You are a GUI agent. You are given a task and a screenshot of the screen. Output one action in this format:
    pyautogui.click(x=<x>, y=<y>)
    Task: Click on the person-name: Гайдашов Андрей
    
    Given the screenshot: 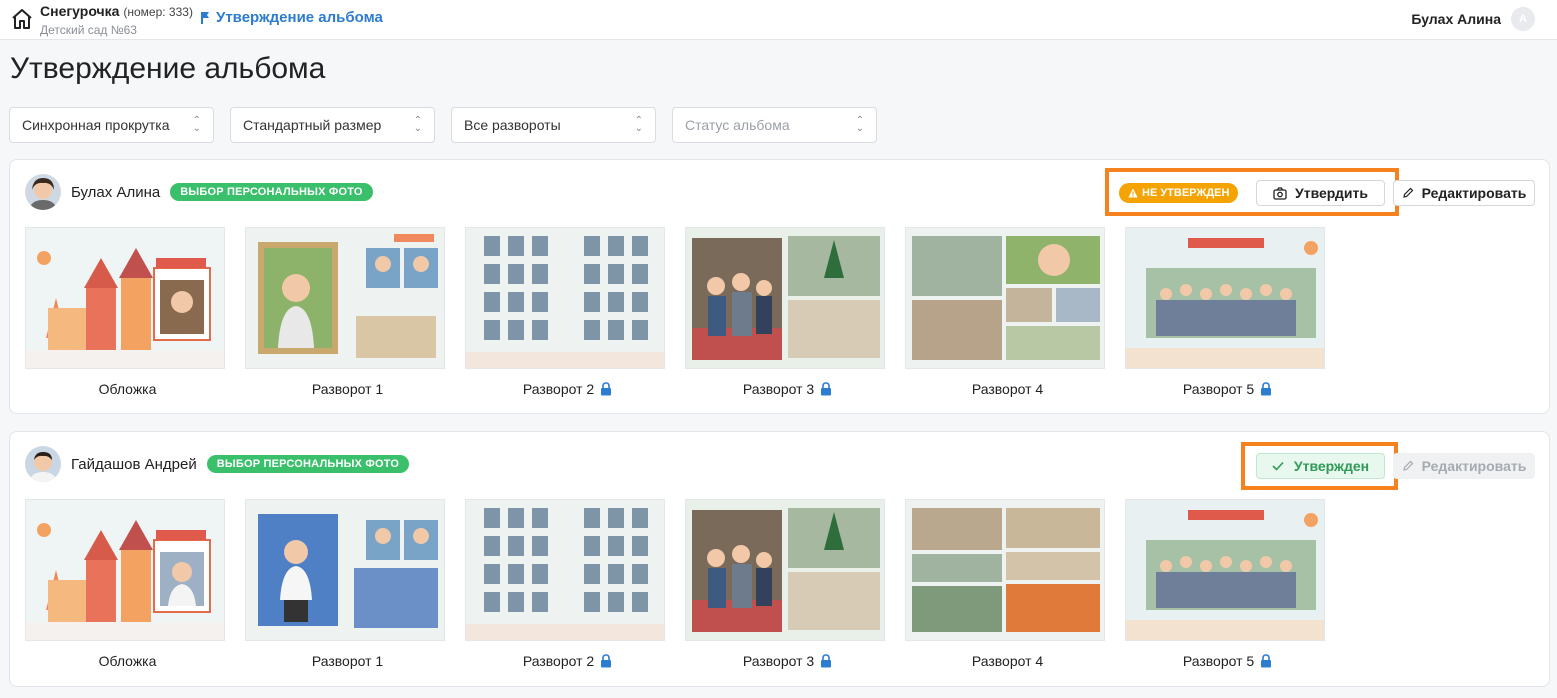 What is the action you would take?
    pyautogui.click(x=134, y=464)
    